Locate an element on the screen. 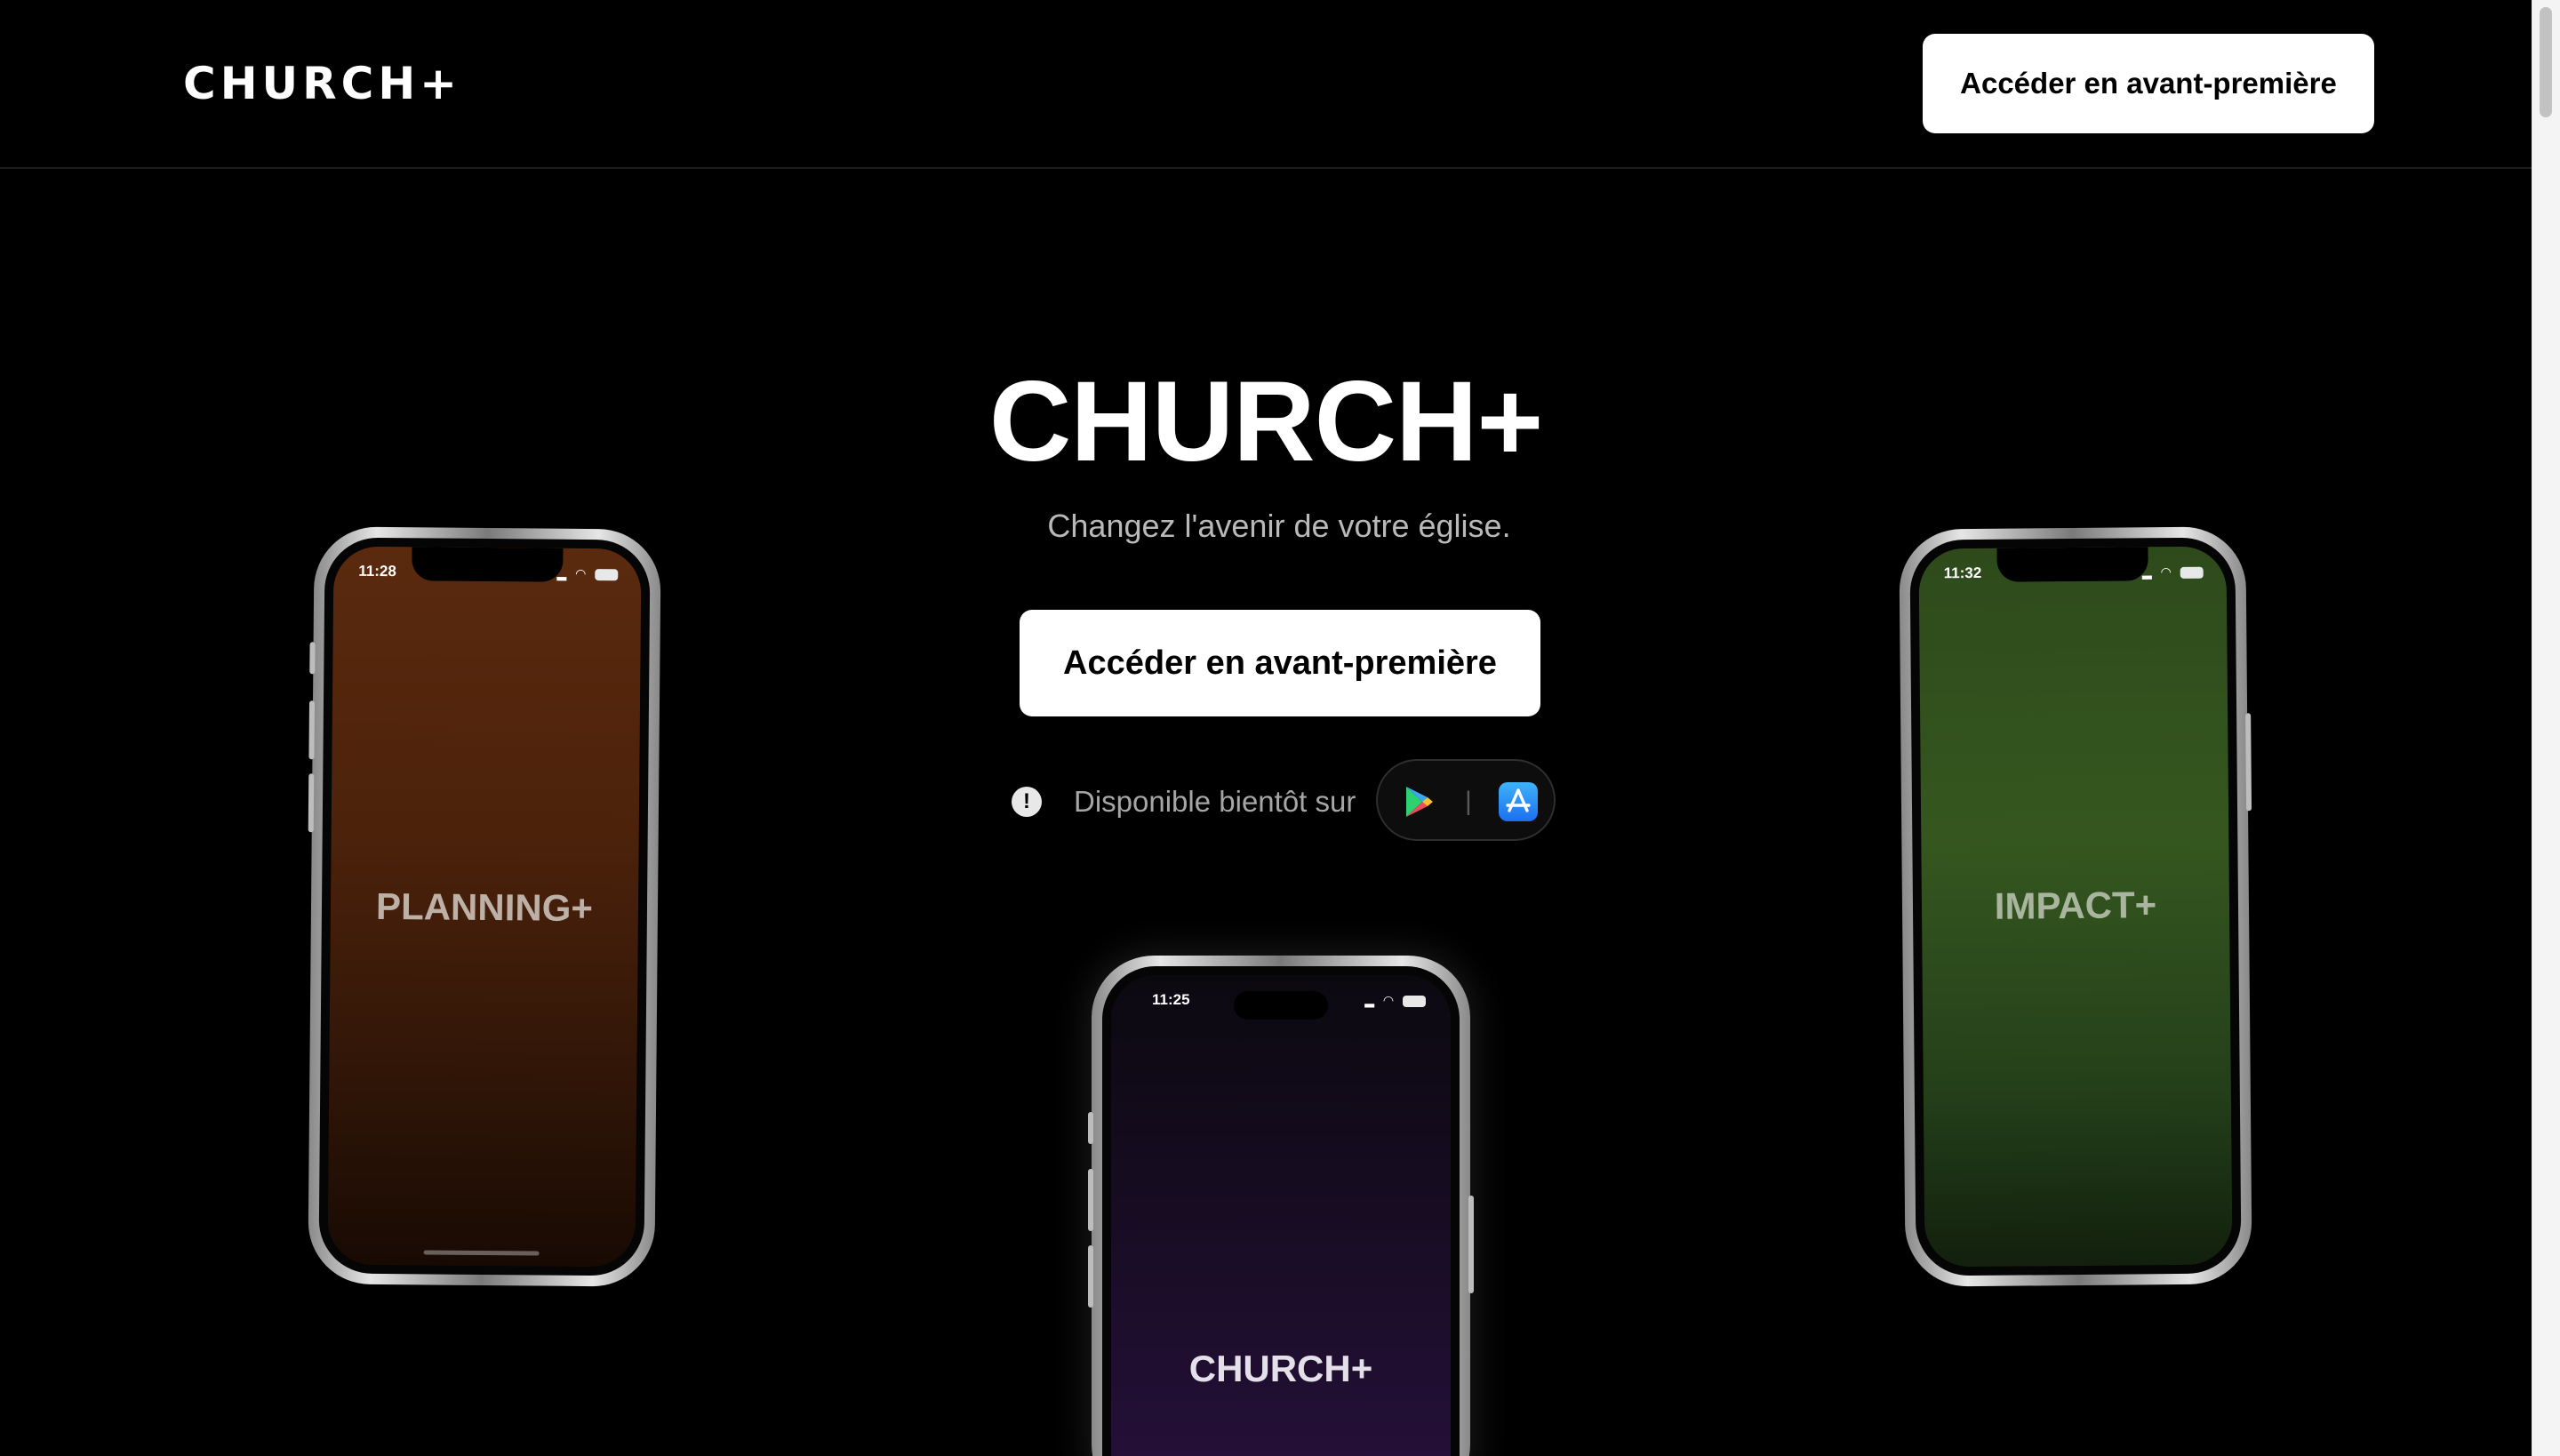 This screenshot has height=1456, width=2560. phone-mockup-church: 11:25 ▂ ◠ CHURCH+ is located at coordinates (1281, 1206).